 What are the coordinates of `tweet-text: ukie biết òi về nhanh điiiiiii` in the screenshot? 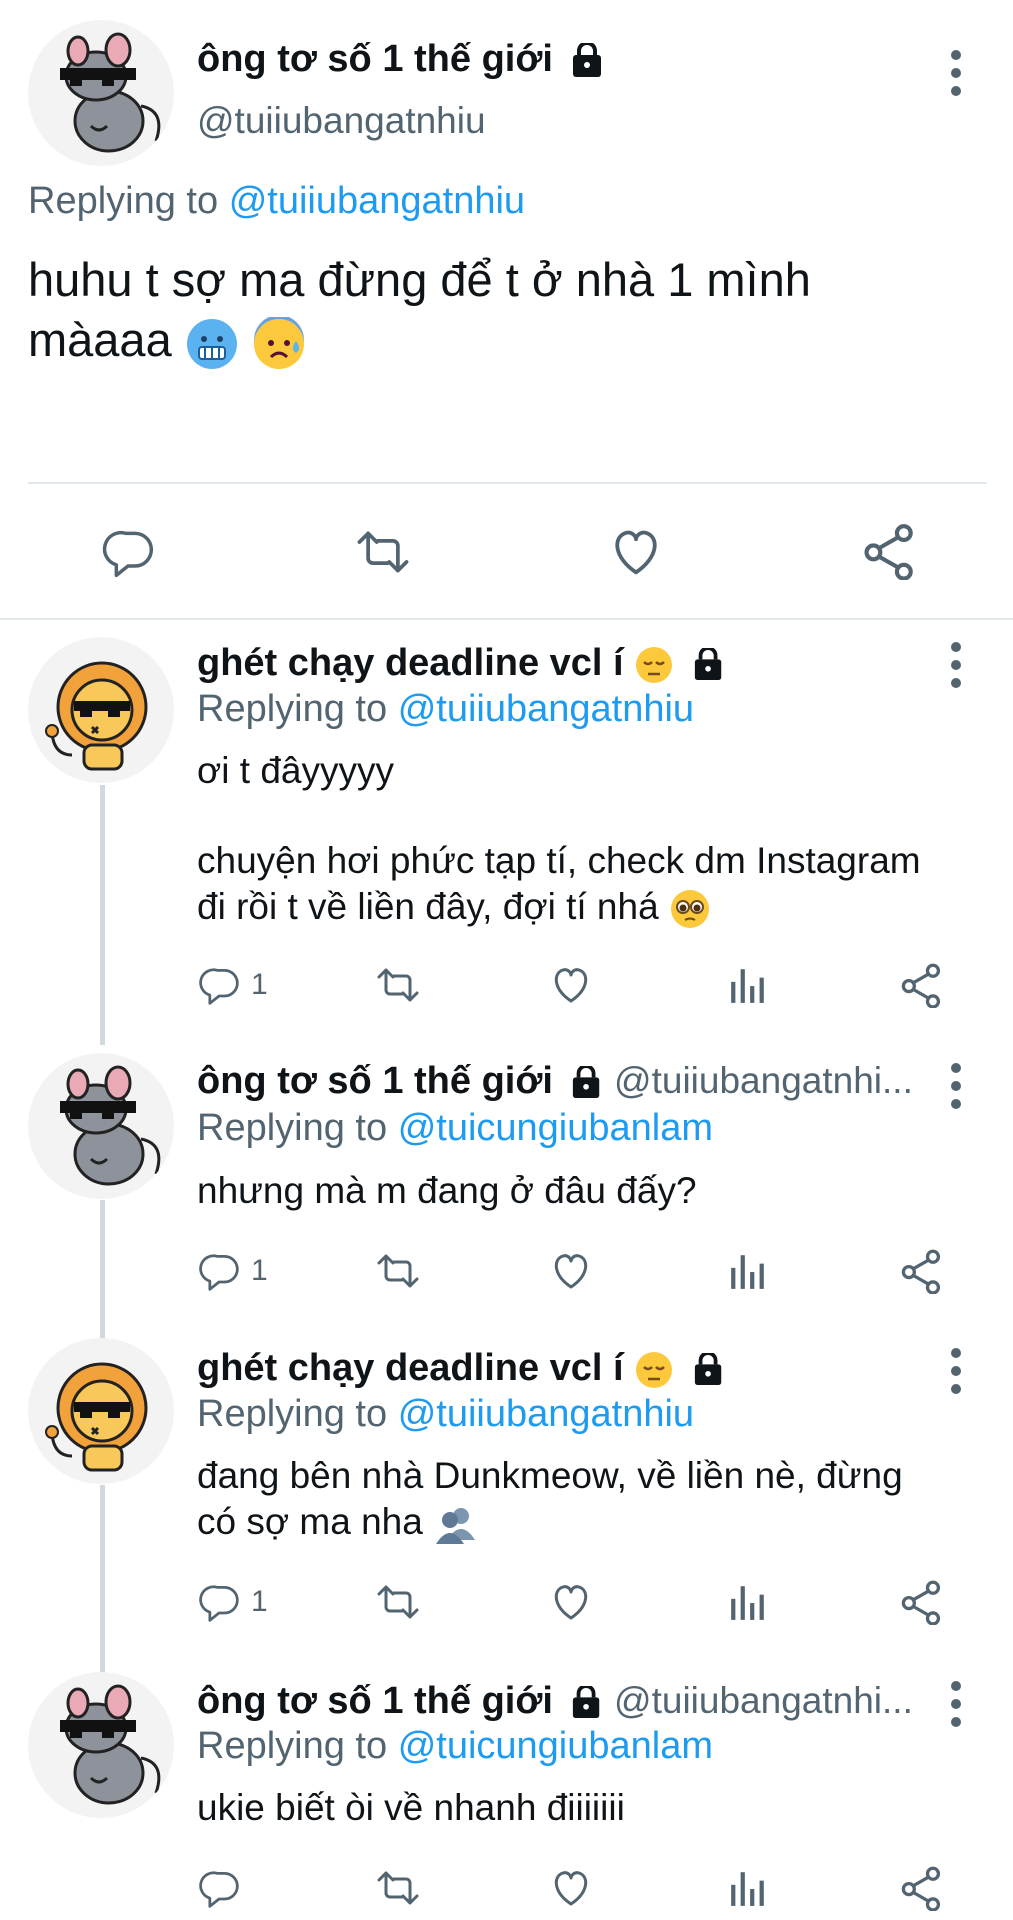 It's located at (411, 1808).